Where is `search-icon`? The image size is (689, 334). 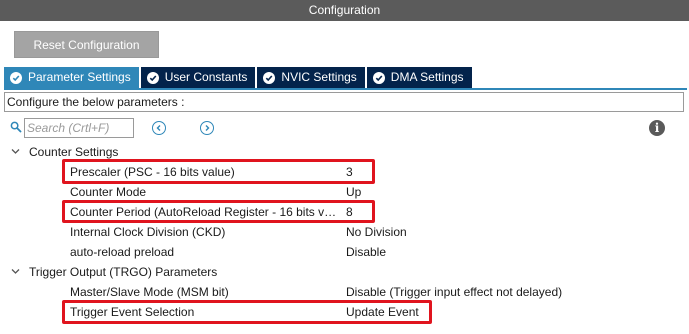
search-icon is located at coordinates (16, 128).